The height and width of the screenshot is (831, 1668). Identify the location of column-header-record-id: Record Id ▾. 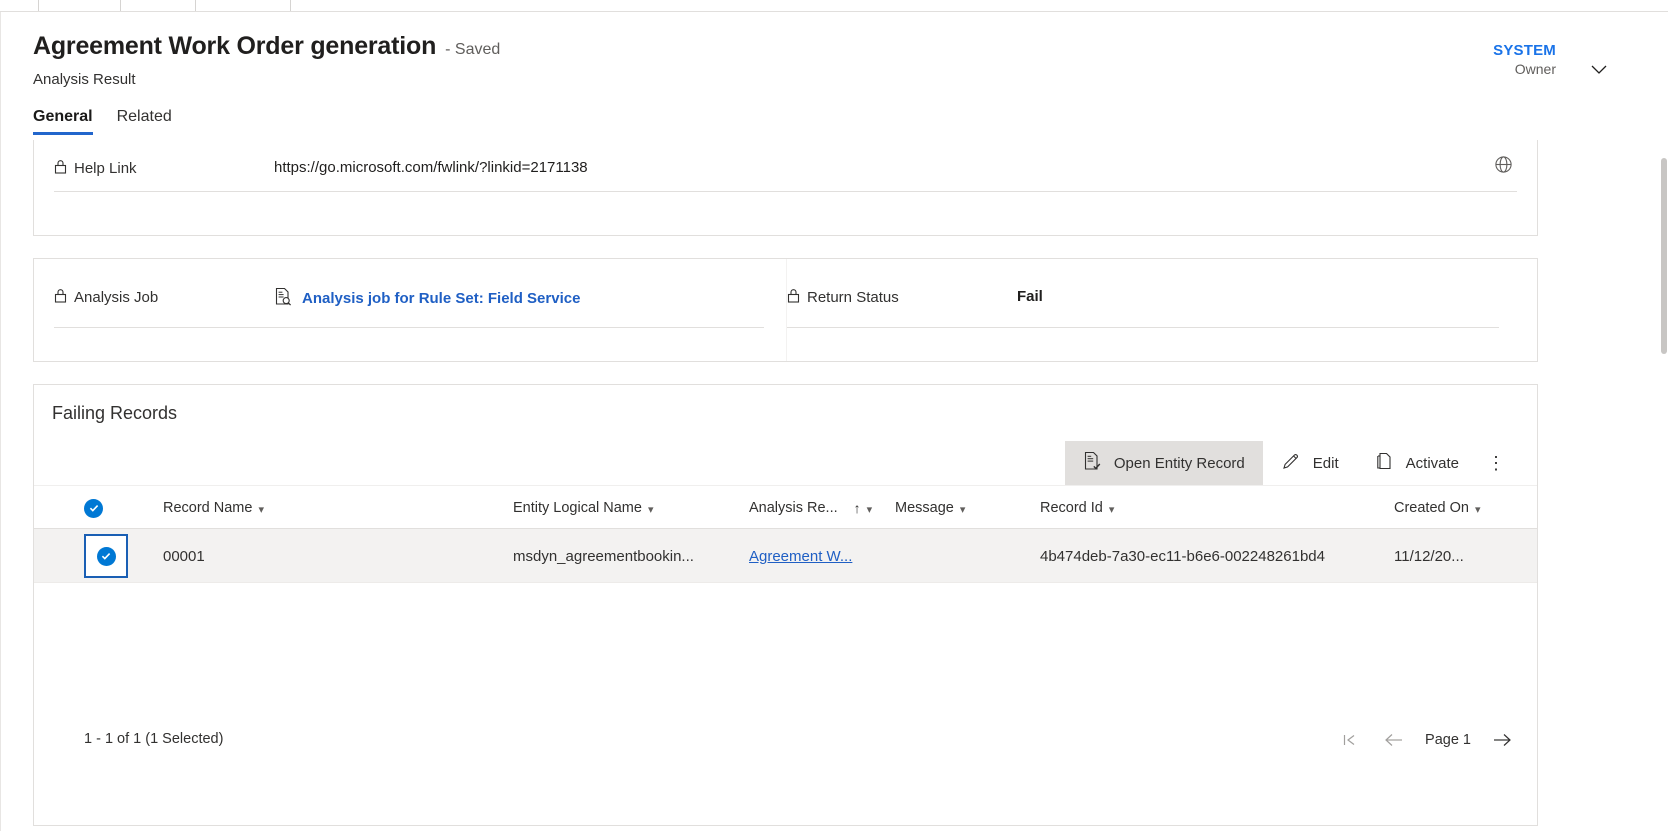
(1077, 508).